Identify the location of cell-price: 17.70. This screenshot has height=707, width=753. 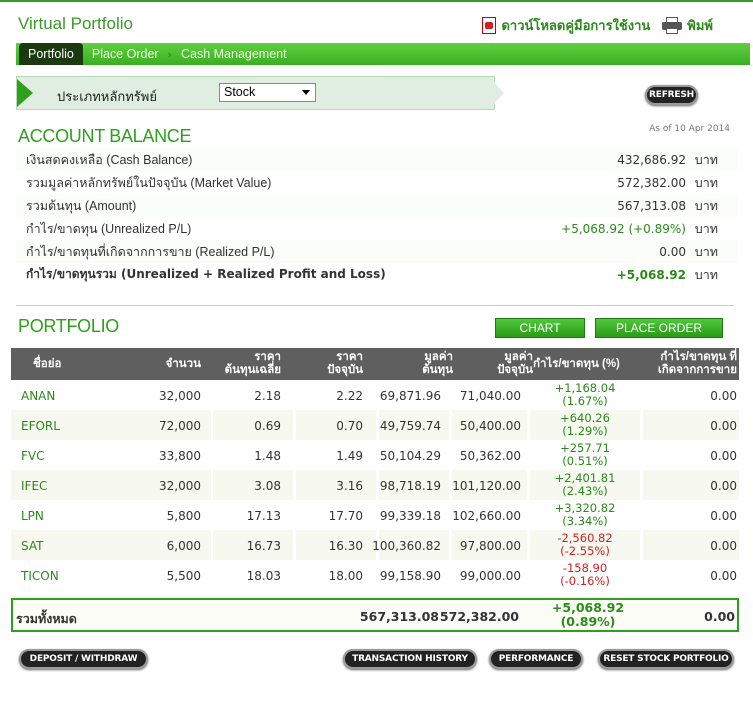
(345, 516).